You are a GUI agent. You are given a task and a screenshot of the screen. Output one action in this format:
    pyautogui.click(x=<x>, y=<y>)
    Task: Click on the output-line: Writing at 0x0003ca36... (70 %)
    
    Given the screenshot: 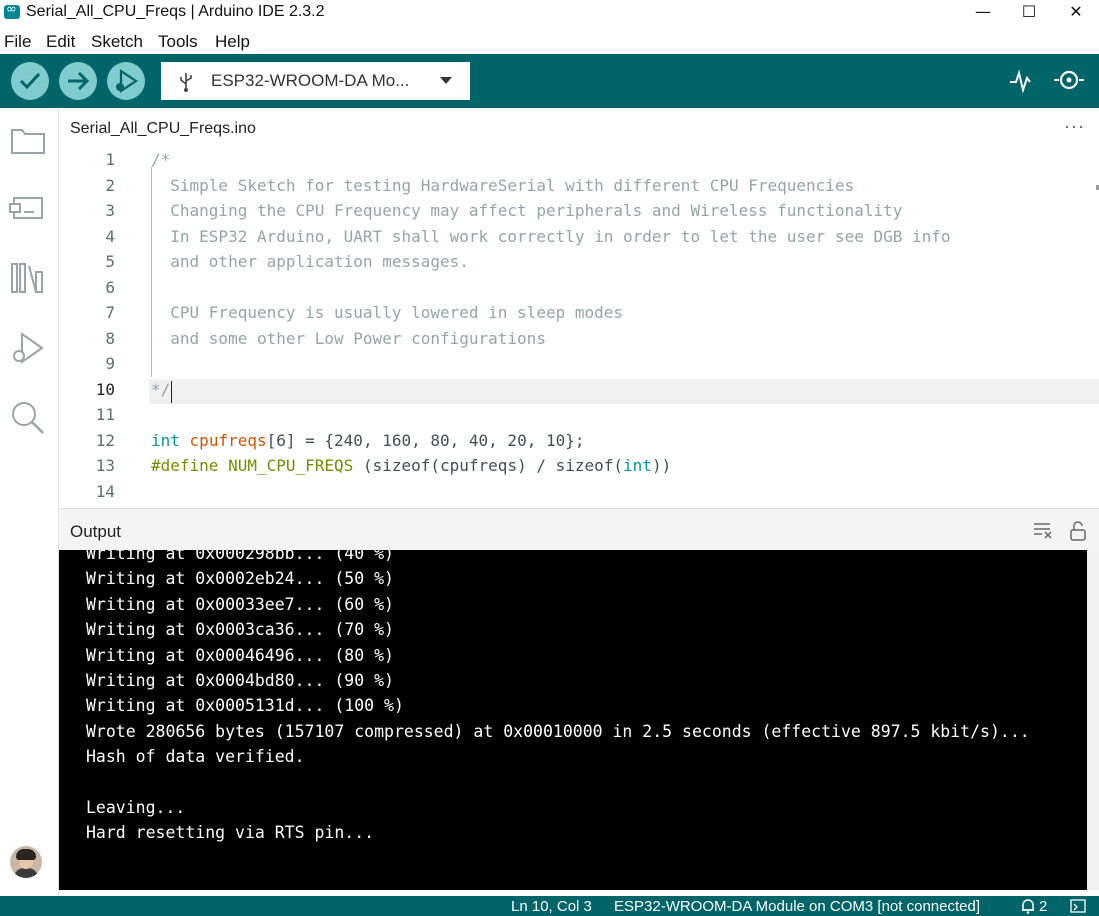 What is the action you would take?
    pyautogui.click(x=240, y=630)
    